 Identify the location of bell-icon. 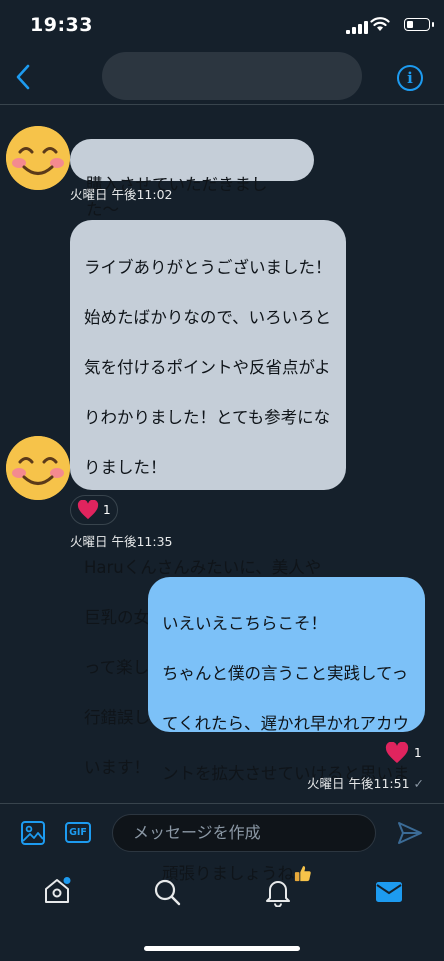
(278, 892).